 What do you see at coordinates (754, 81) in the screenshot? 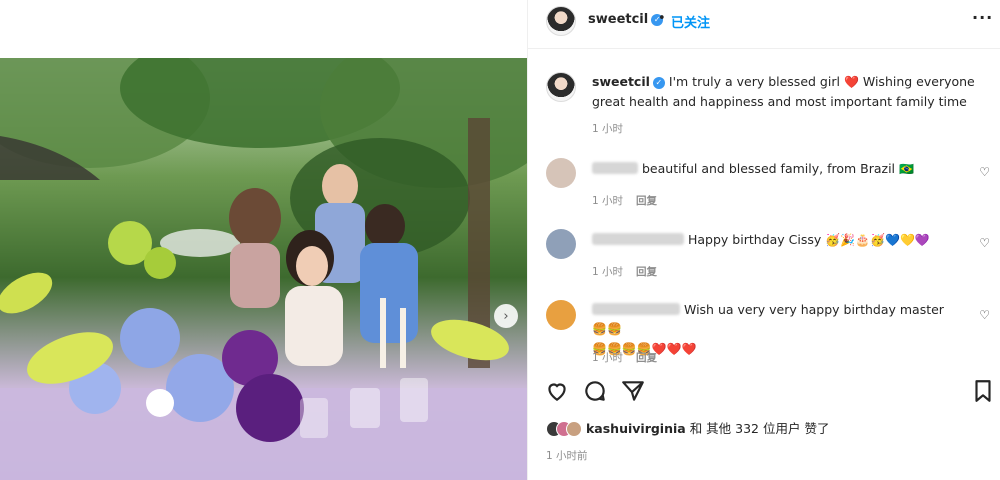
I see `caption-text: I'm truly a very blessed girl` at bounding box center [754, 81].